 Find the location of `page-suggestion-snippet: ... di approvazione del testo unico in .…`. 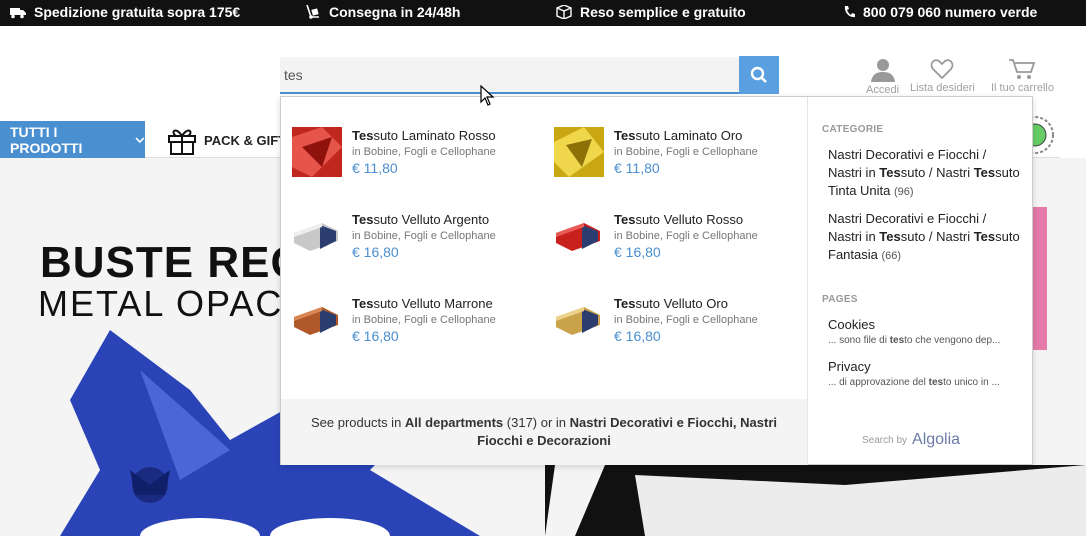

page-suggestion-snippet: ... di approvazione del testo unico in .… is located at coordinates (914, 382).